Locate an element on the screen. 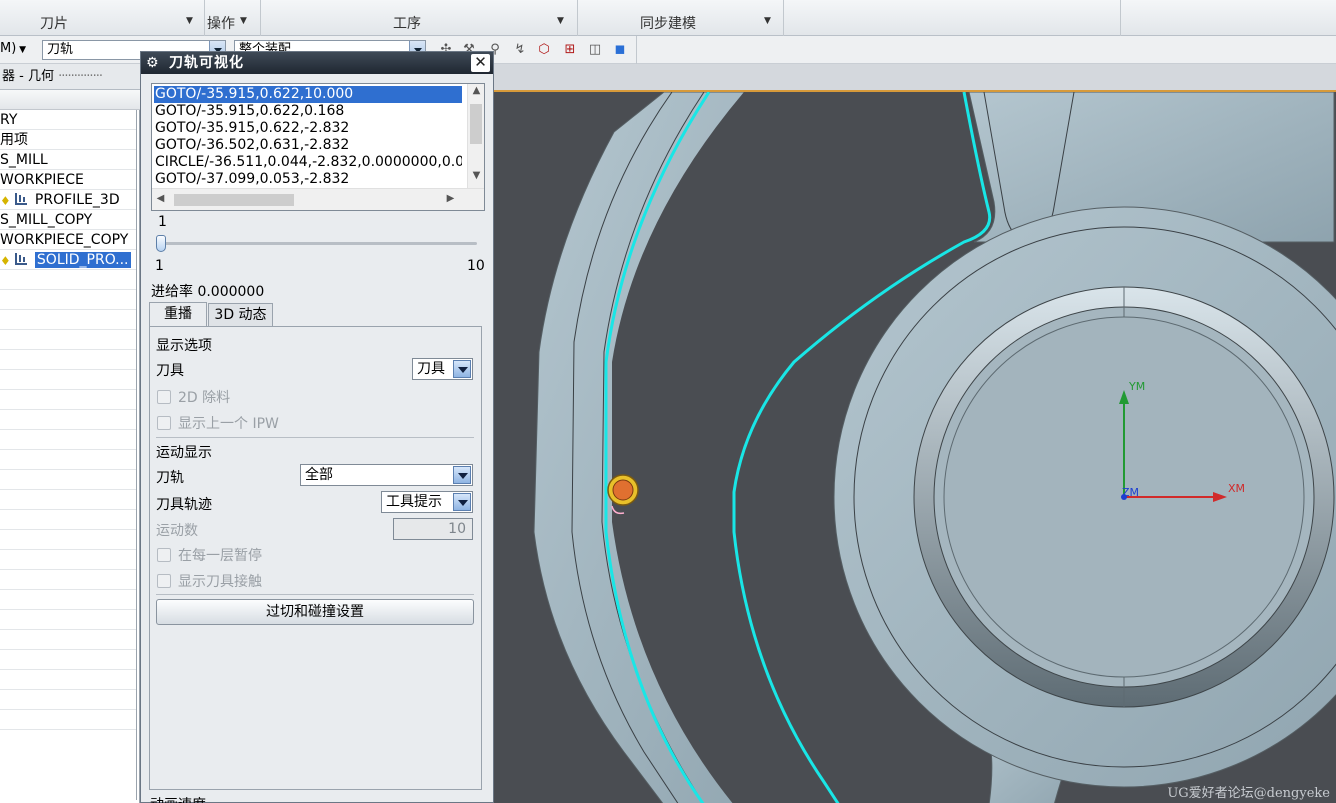 Image resolution: width=1336 pixels, height=803 pixels. motion-slider-track is located at coordinates (318, 243).